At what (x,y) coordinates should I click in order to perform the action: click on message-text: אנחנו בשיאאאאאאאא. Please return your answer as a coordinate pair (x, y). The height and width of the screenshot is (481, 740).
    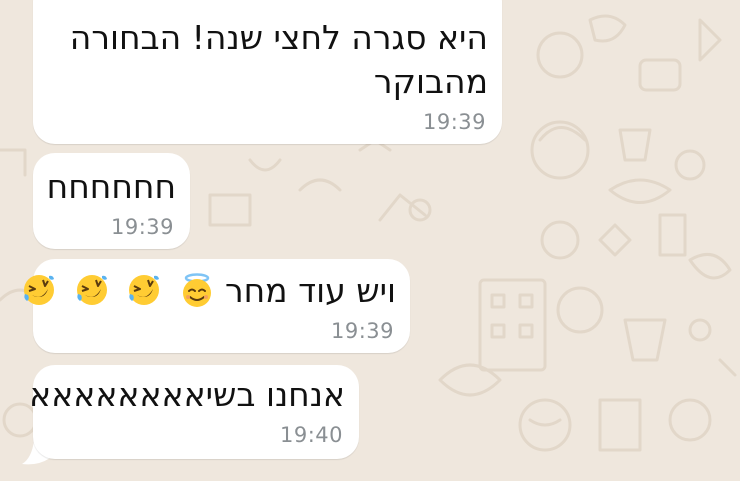
    Looking at the image, I should click on (187, 394).